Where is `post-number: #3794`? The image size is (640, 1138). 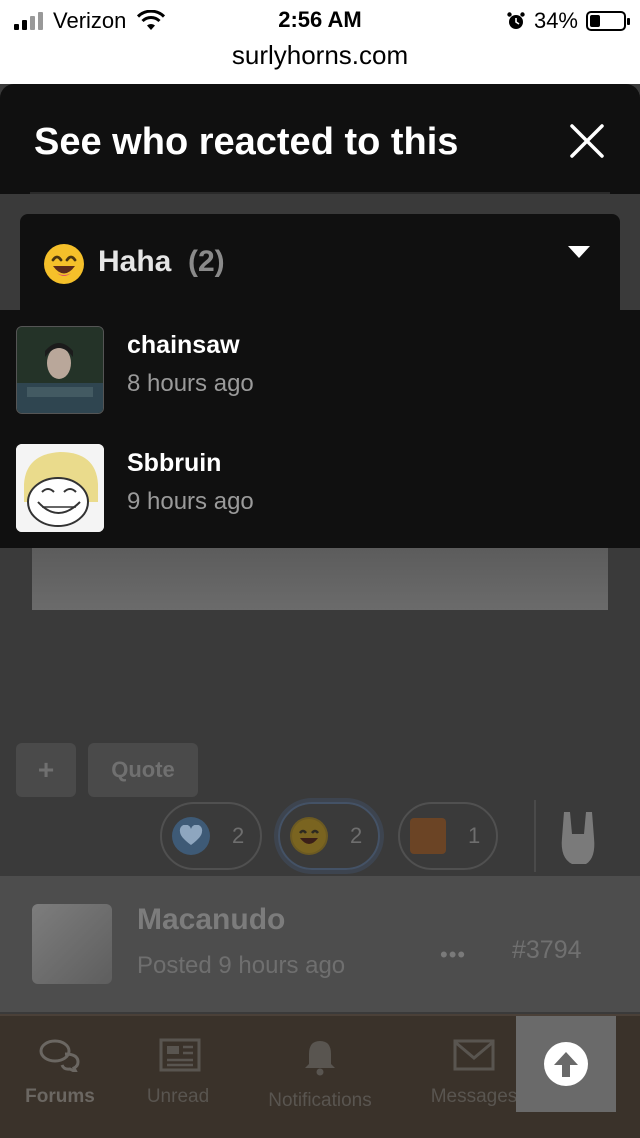
post-number: #3794 is located at coordinates (547, 950).